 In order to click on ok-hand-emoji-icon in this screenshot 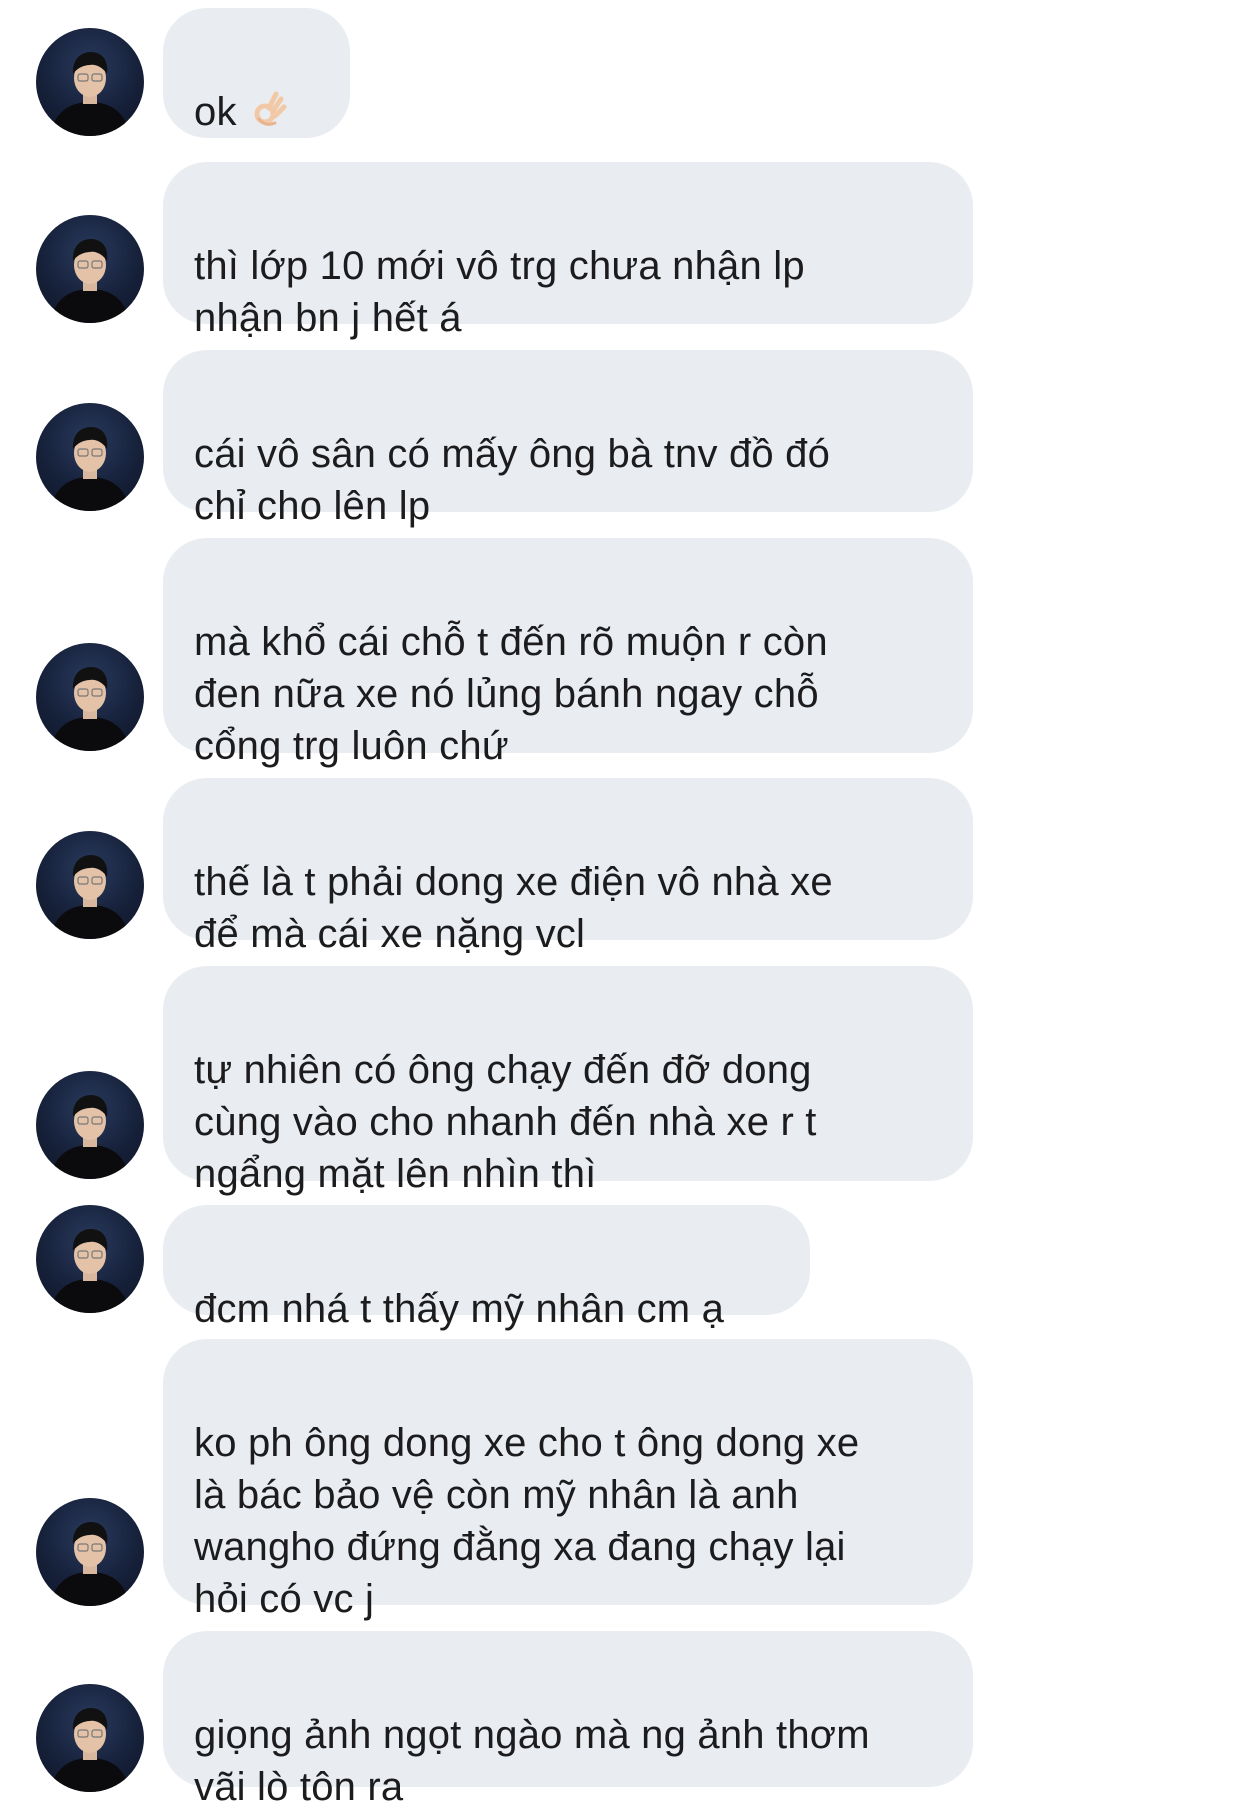, I will do `click(269, 115)`.